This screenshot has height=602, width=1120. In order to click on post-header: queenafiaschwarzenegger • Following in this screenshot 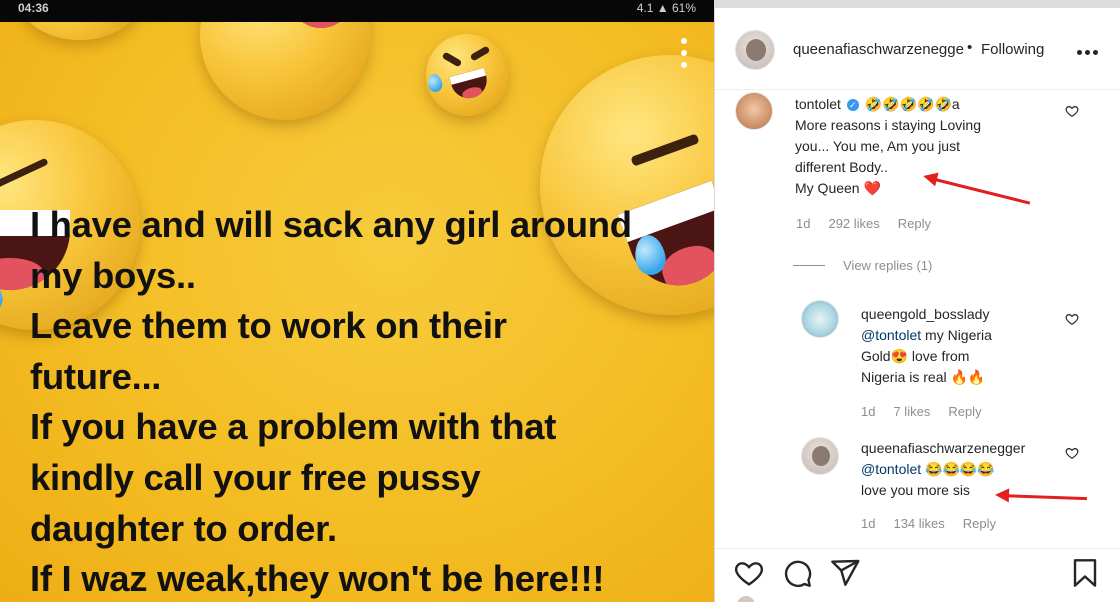, I will do `click(917, 49)`.